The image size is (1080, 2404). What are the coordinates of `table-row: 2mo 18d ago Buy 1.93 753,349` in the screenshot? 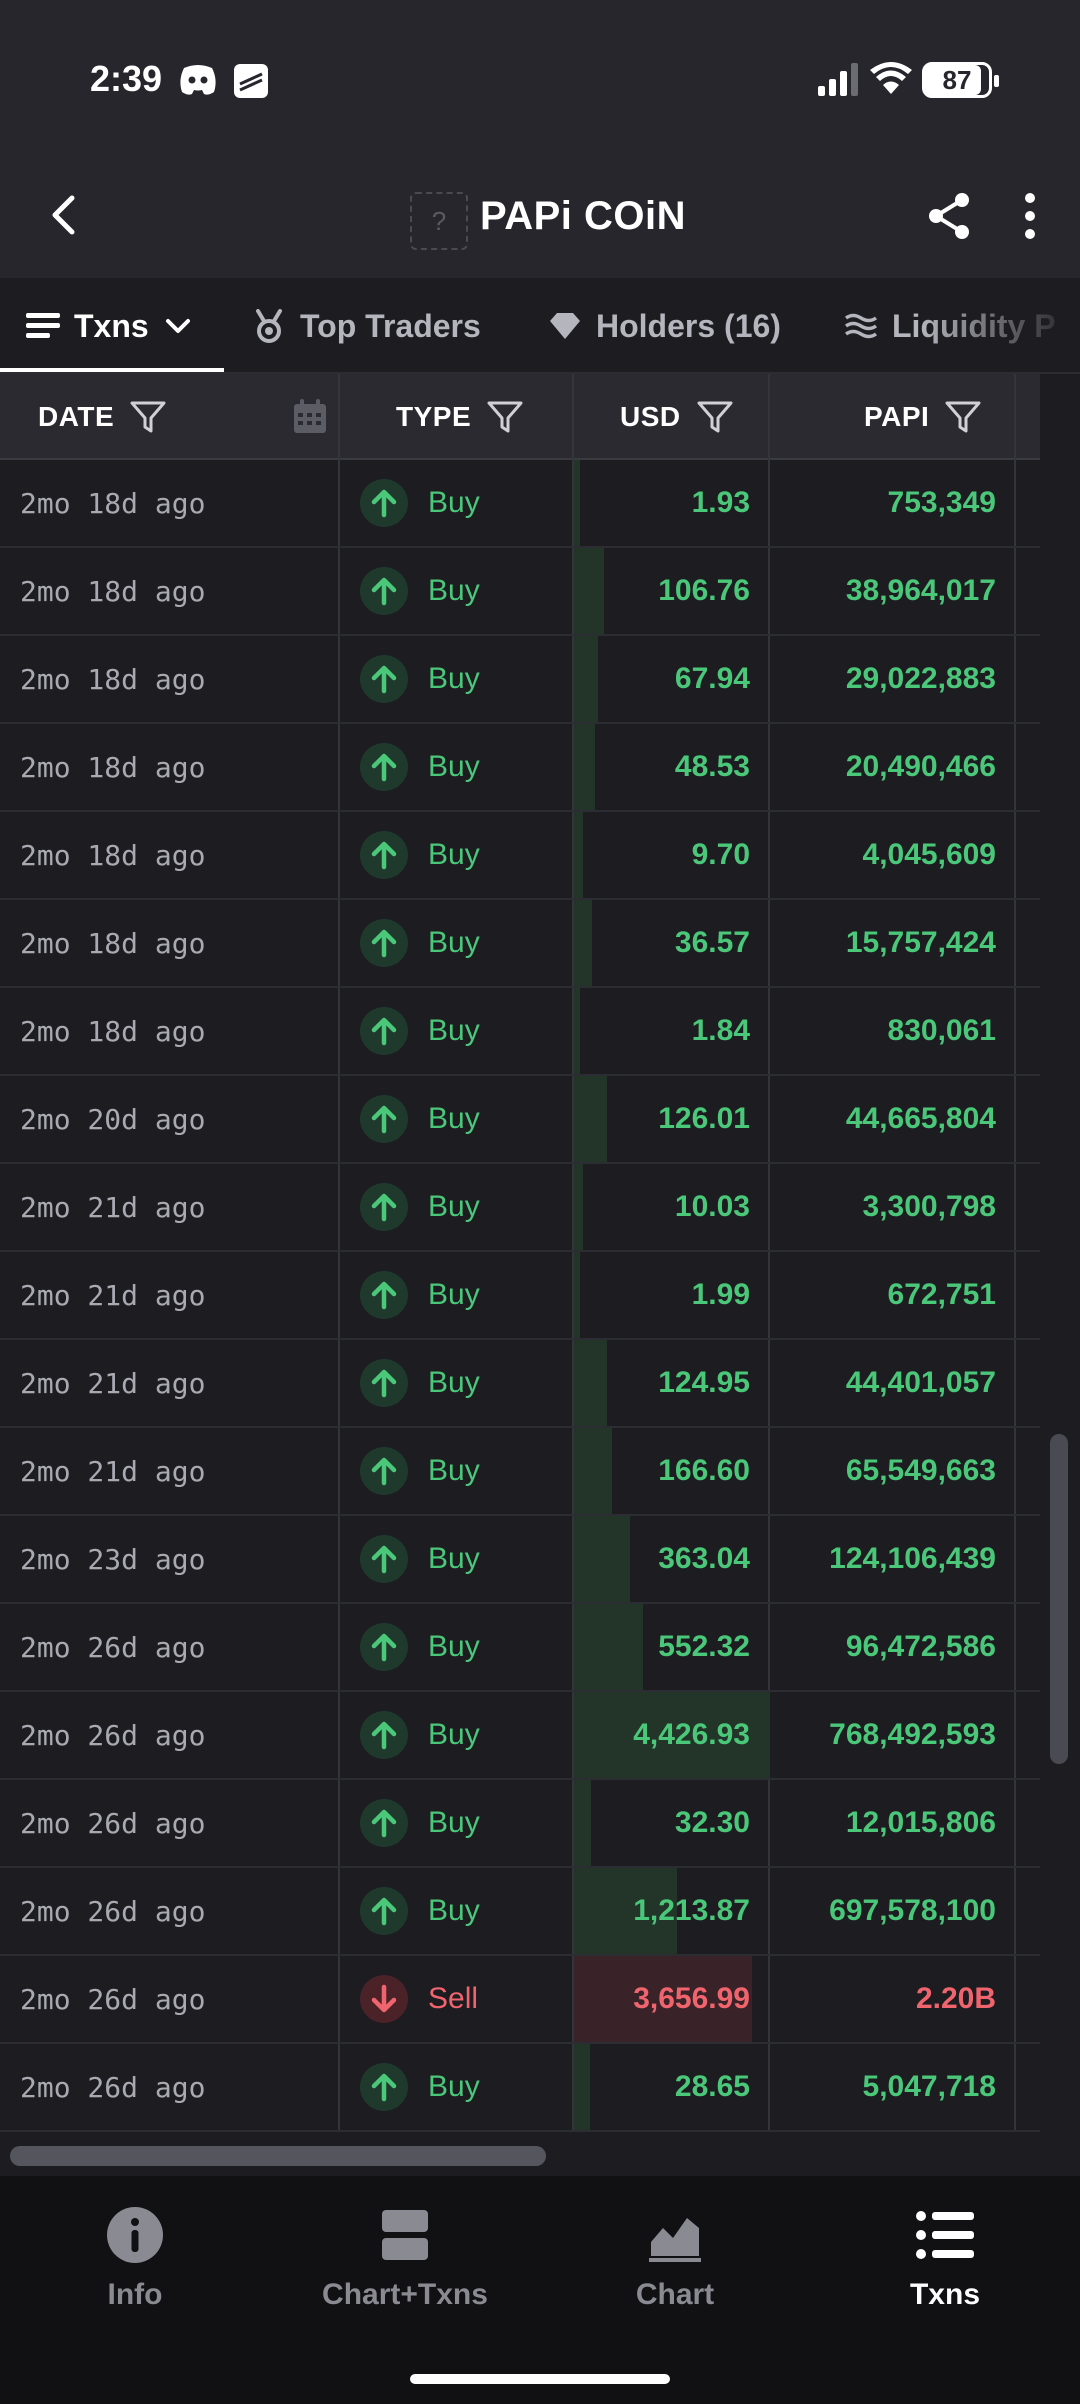 It's located at (520, 504).